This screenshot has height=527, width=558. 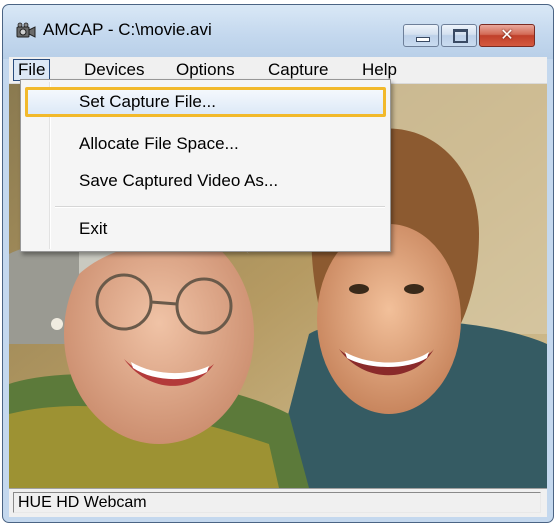 What do you see at coordinates (421, 35) in the screenshot?
I see `minimize-button` at bounding box center [421, 35].